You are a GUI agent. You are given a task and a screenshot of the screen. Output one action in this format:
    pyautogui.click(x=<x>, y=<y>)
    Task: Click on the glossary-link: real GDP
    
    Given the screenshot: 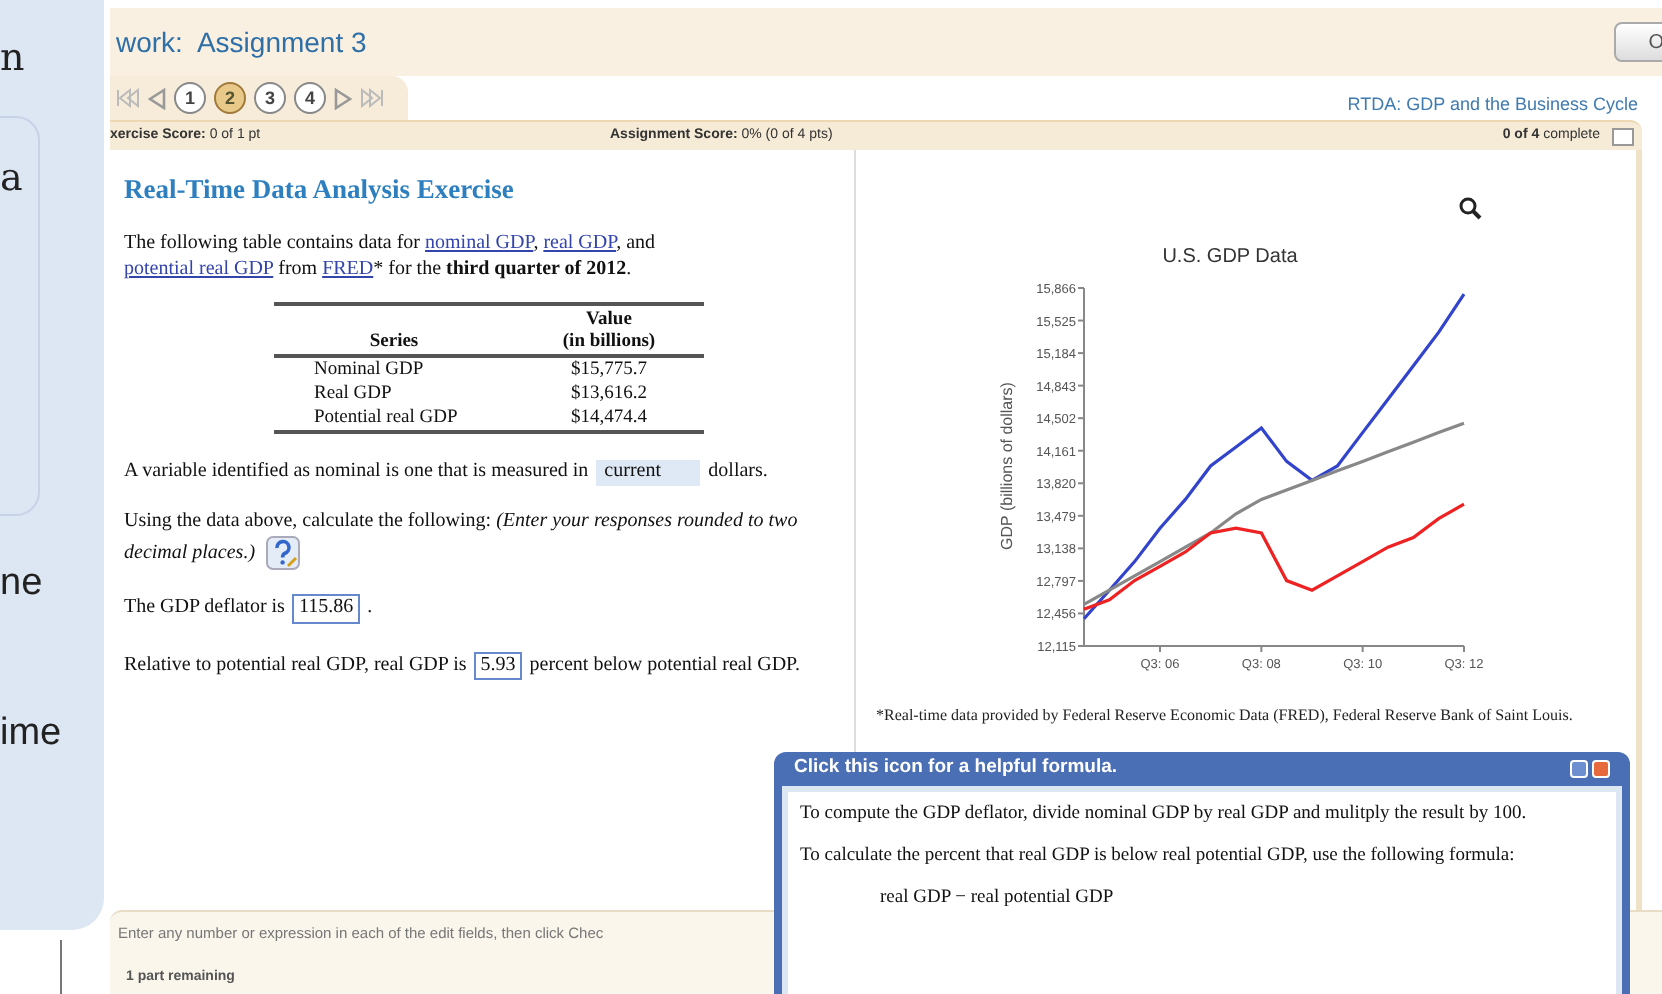 What is the action you would take?
    pyautogui.click(x=580, y=243)
    